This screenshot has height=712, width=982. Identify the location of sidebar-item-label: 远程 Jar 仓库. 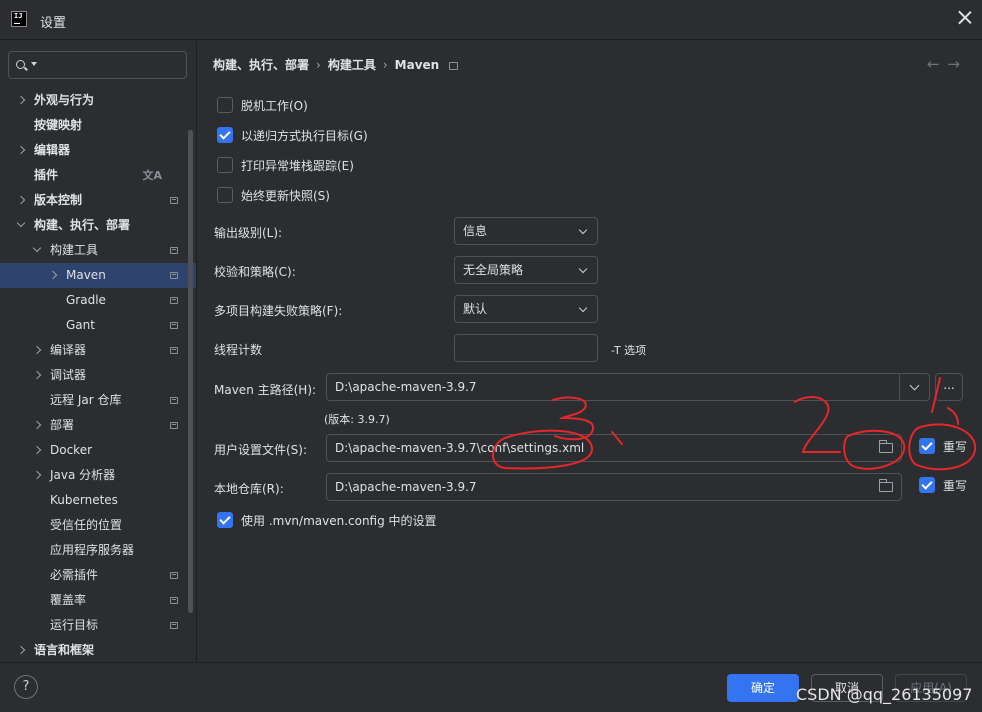
(86, 400).